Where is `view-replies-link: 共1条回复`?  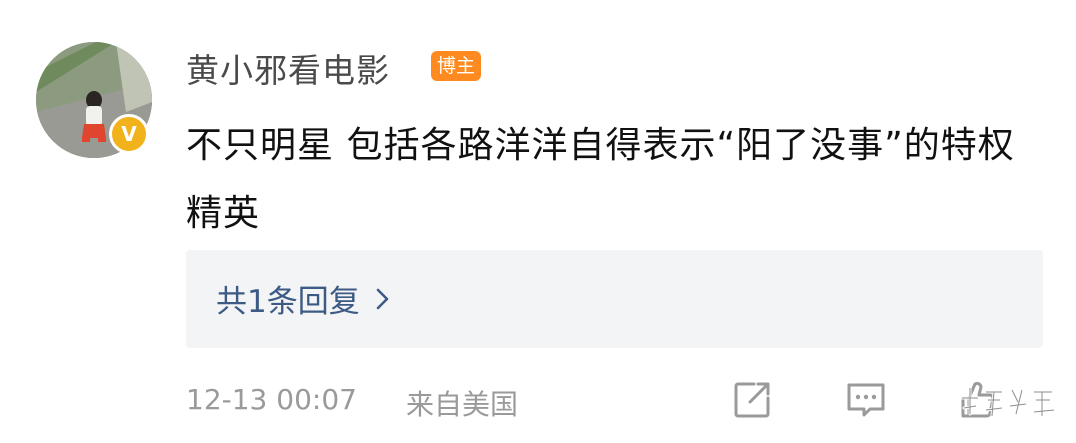 view-replies-link: 共1条回复 is located at coordinates (303, 298).